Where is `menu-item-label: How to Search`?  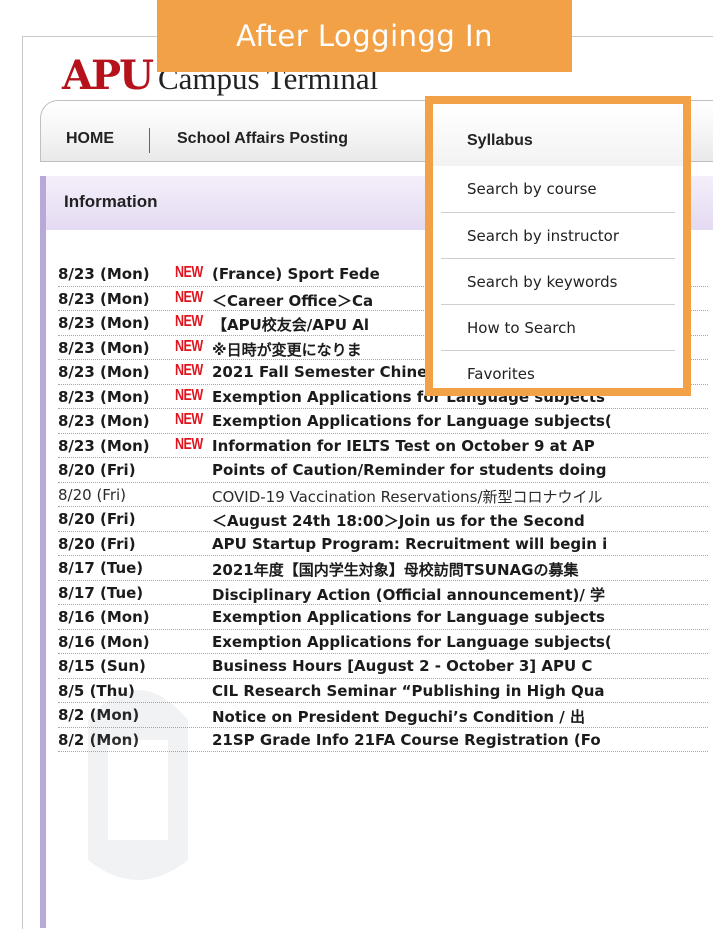
menu-item-label: How to Search is located at coordinates (521, 328).